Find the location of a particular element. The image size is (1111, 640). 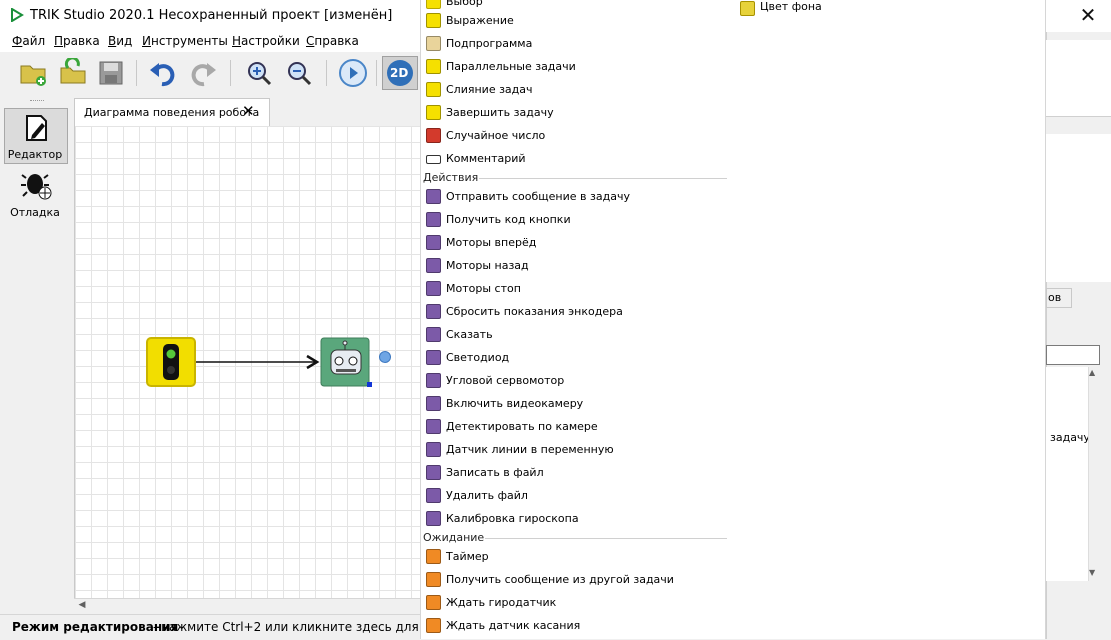

right-dock-vertical-scrollbar is located at coordinates (1095, 474).